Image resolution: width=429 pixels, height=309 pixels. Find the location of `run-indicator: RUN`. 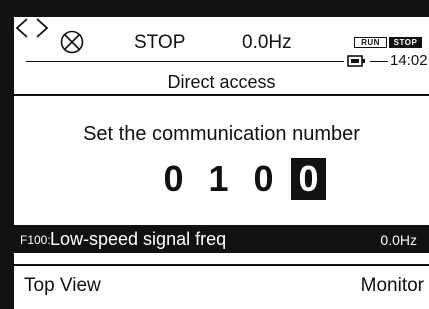

run-indicator: RUN is located at coordinates (370, 42).